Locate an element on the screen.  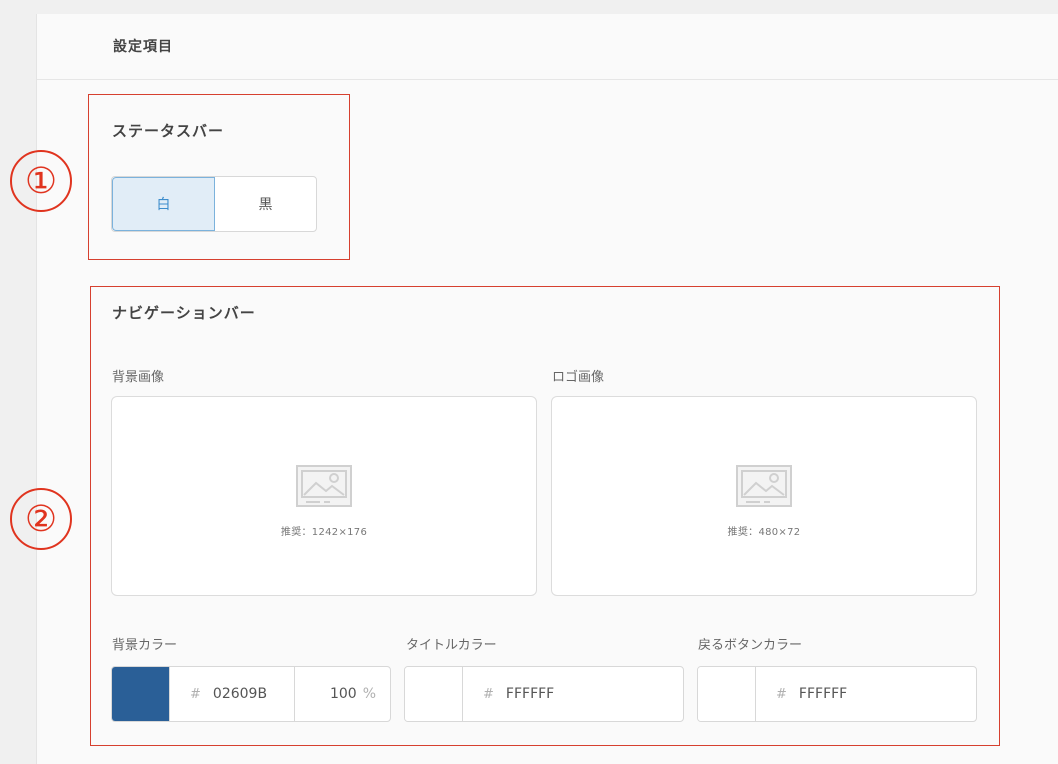
percent-suffix: % is located at coordinates (369, 694).